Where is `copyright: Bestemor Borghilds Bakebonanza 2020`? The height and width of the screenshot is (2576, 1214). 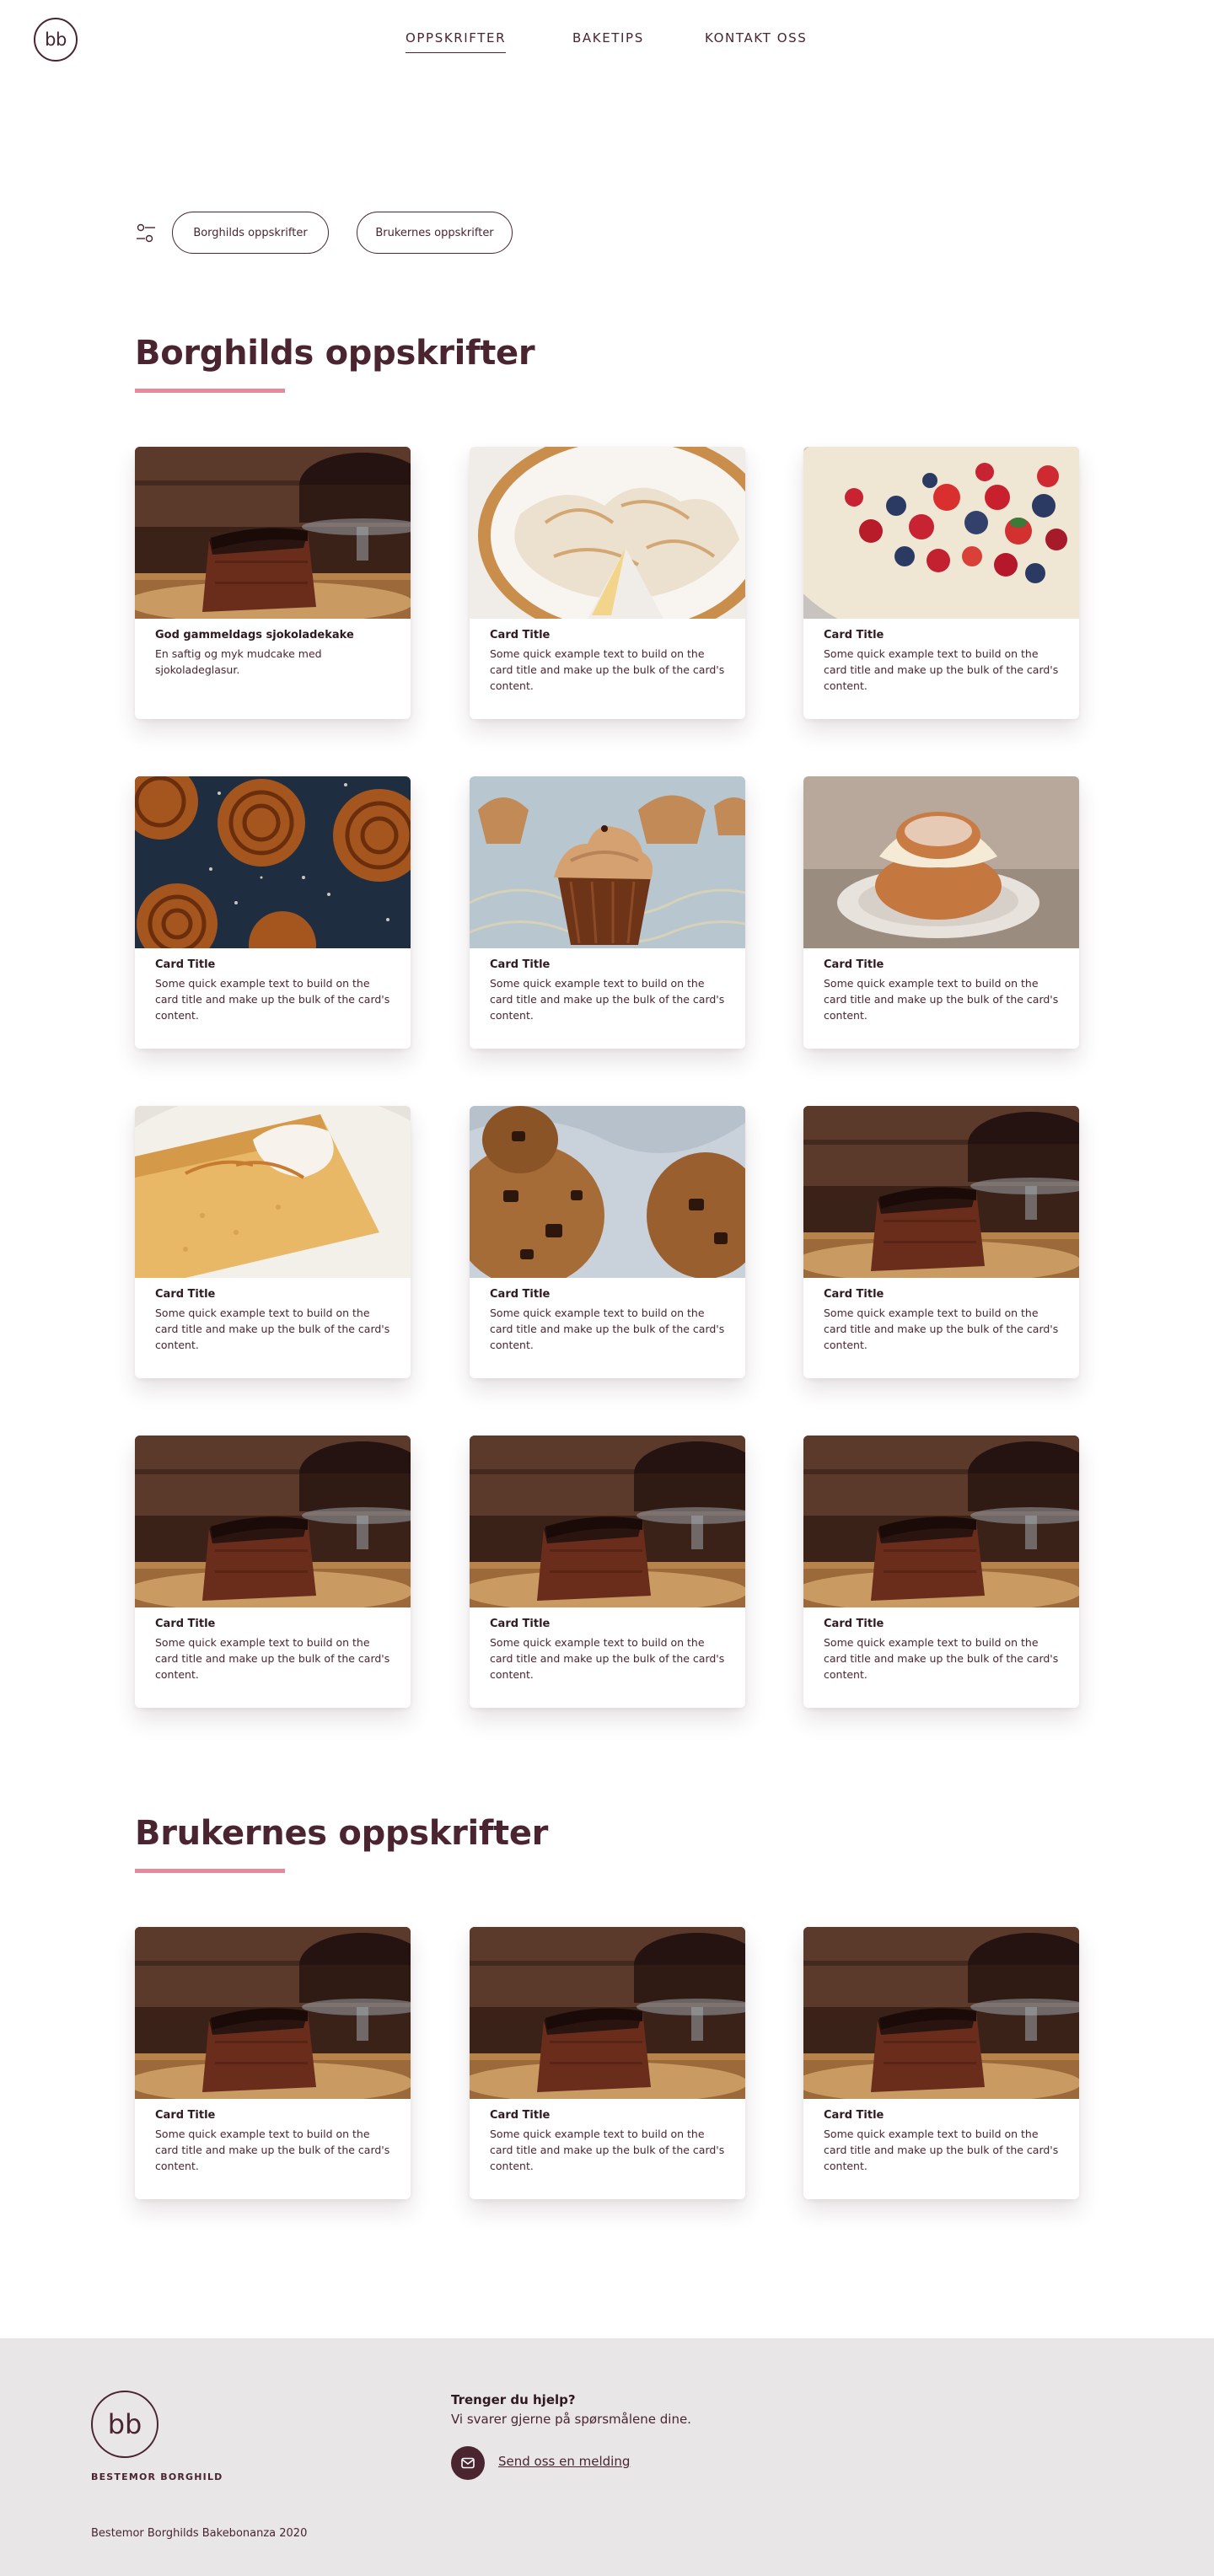 copyright: Bestemor Borghilds Bakebonanza 2020 is located at coordinates (199, 2533).